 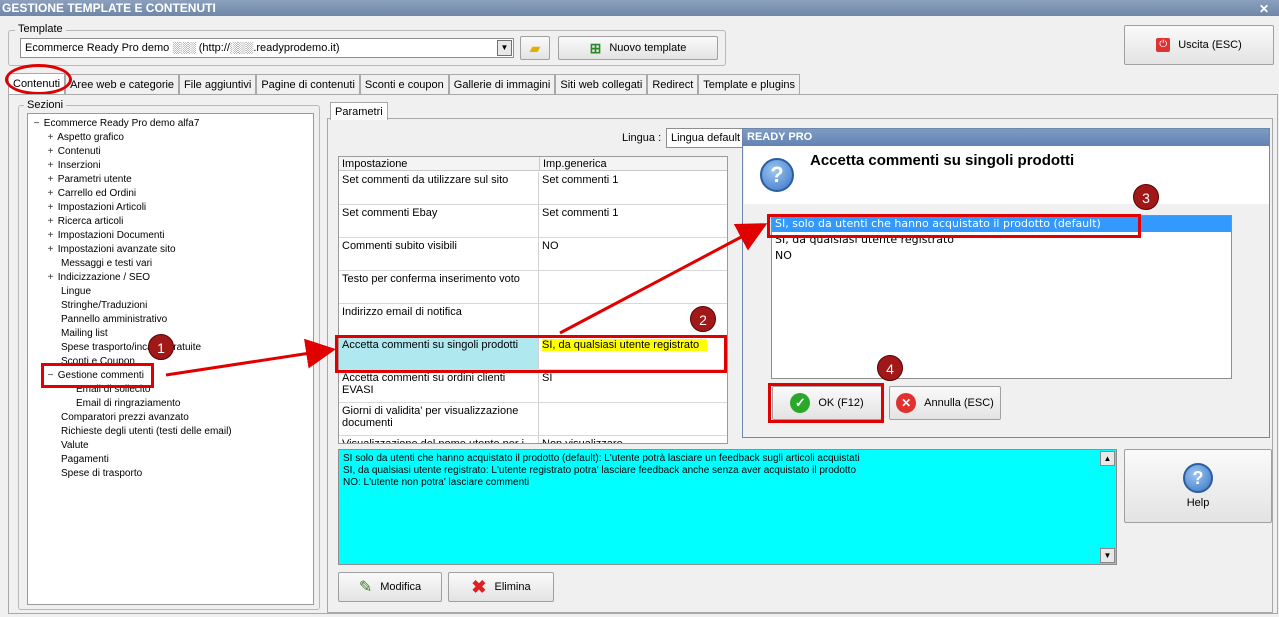 What do you see at coordinates (466, 300) in the screenshot?
I see `callout-arrows` at bounding box center [466, 300].